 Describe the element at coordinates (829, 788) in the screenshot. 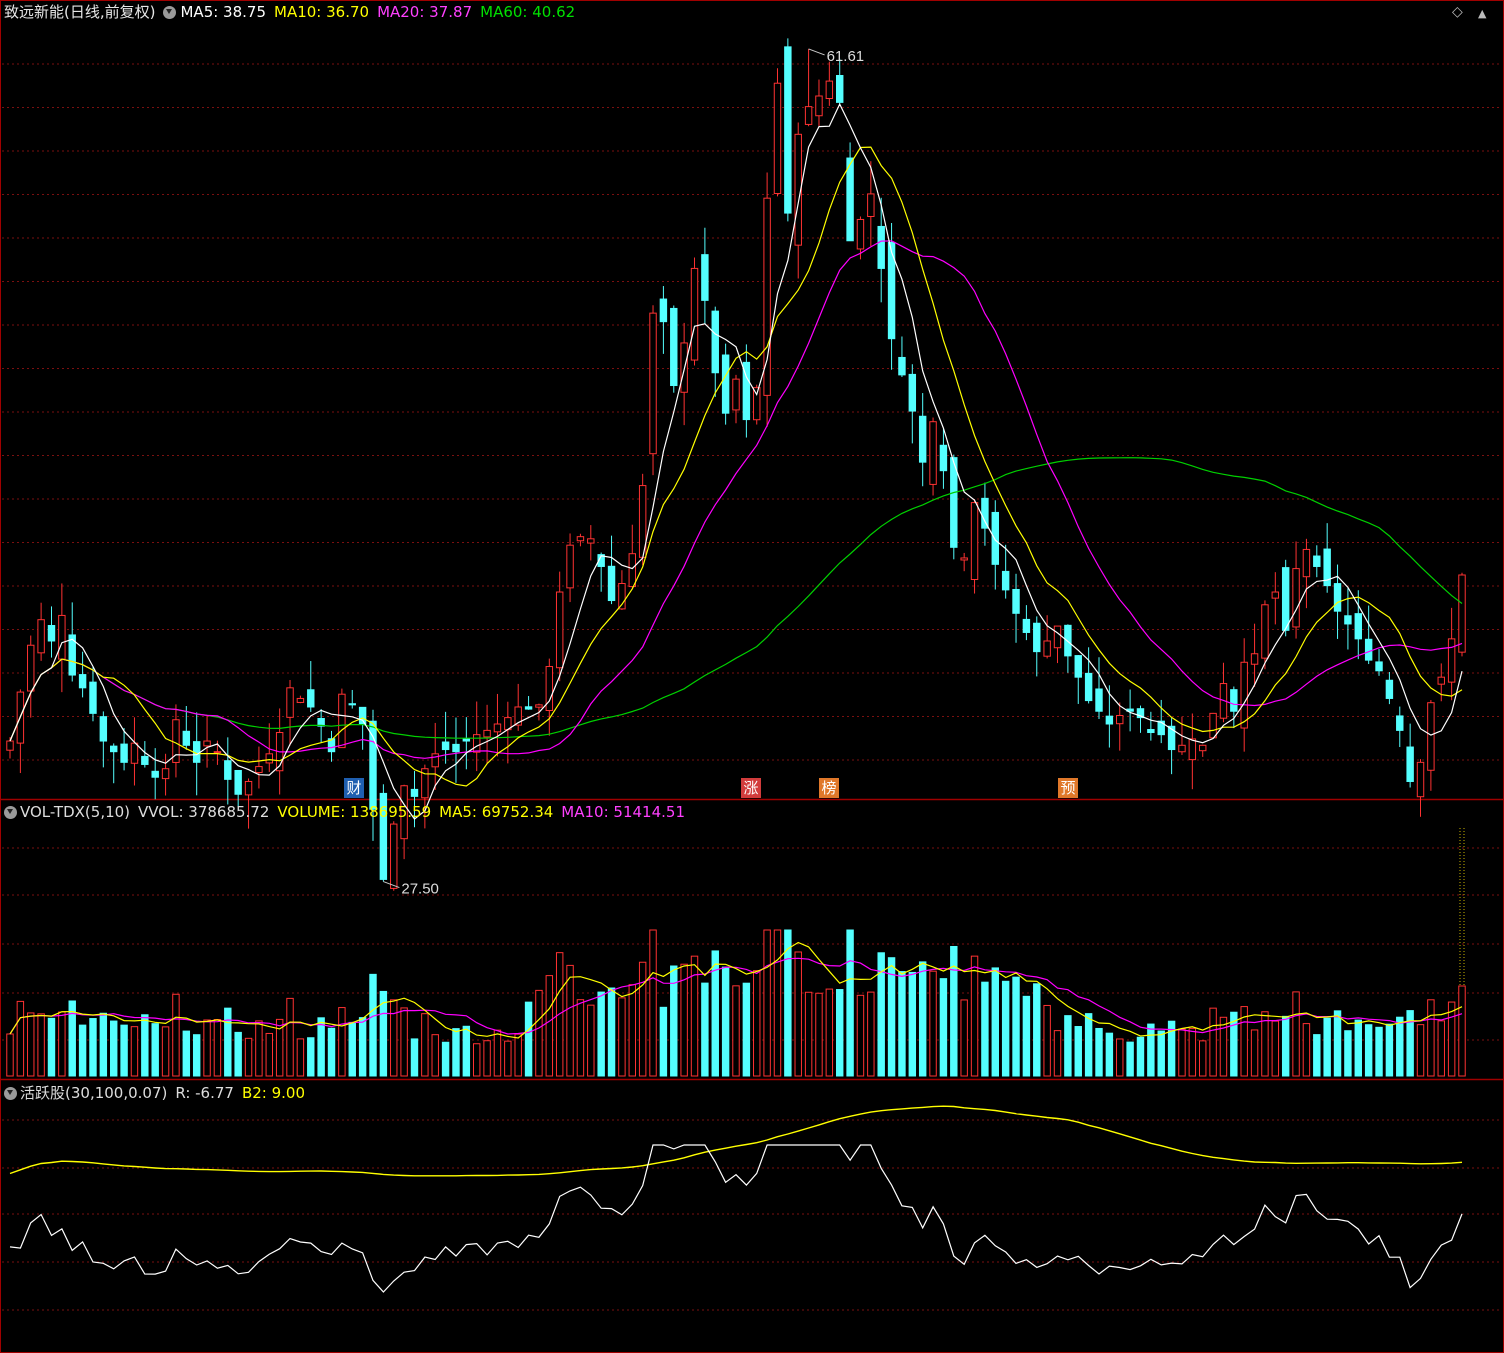

I see `event-tag-list: 榜` at that location.